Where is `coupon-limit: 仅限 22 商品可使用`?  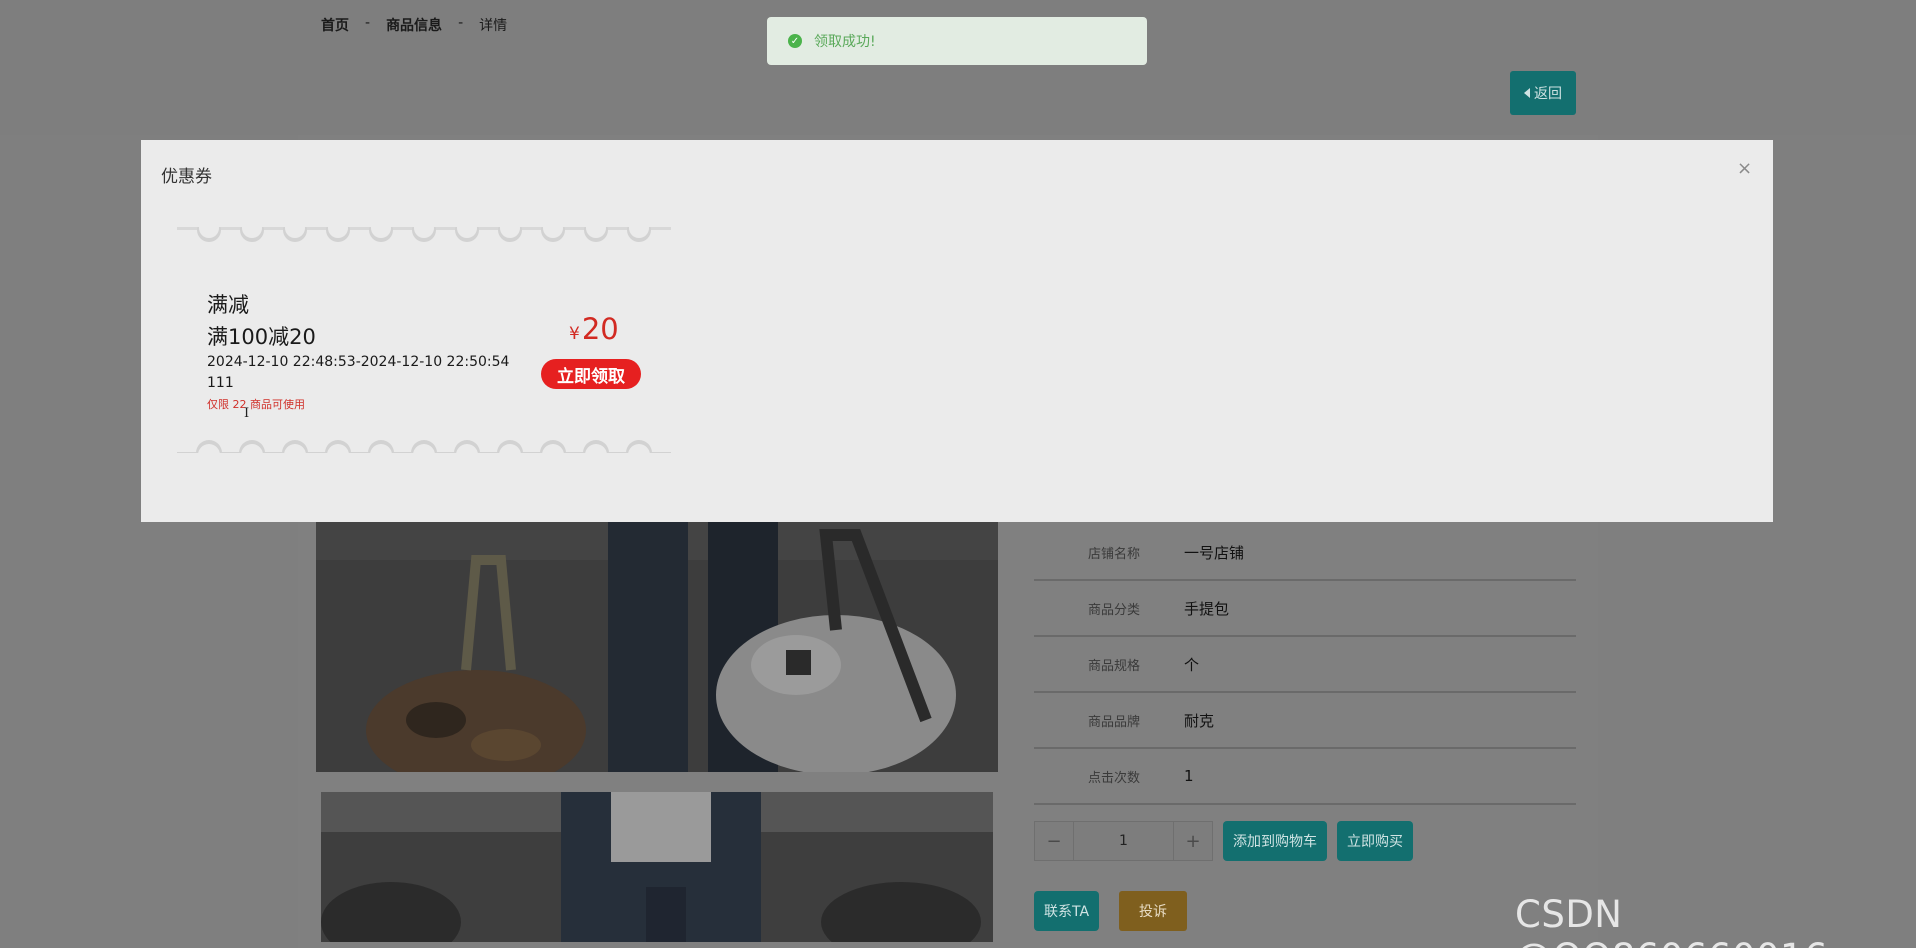
coupon-limit: 仅限 22 商品可使用 is located at coordinates (256, 404).